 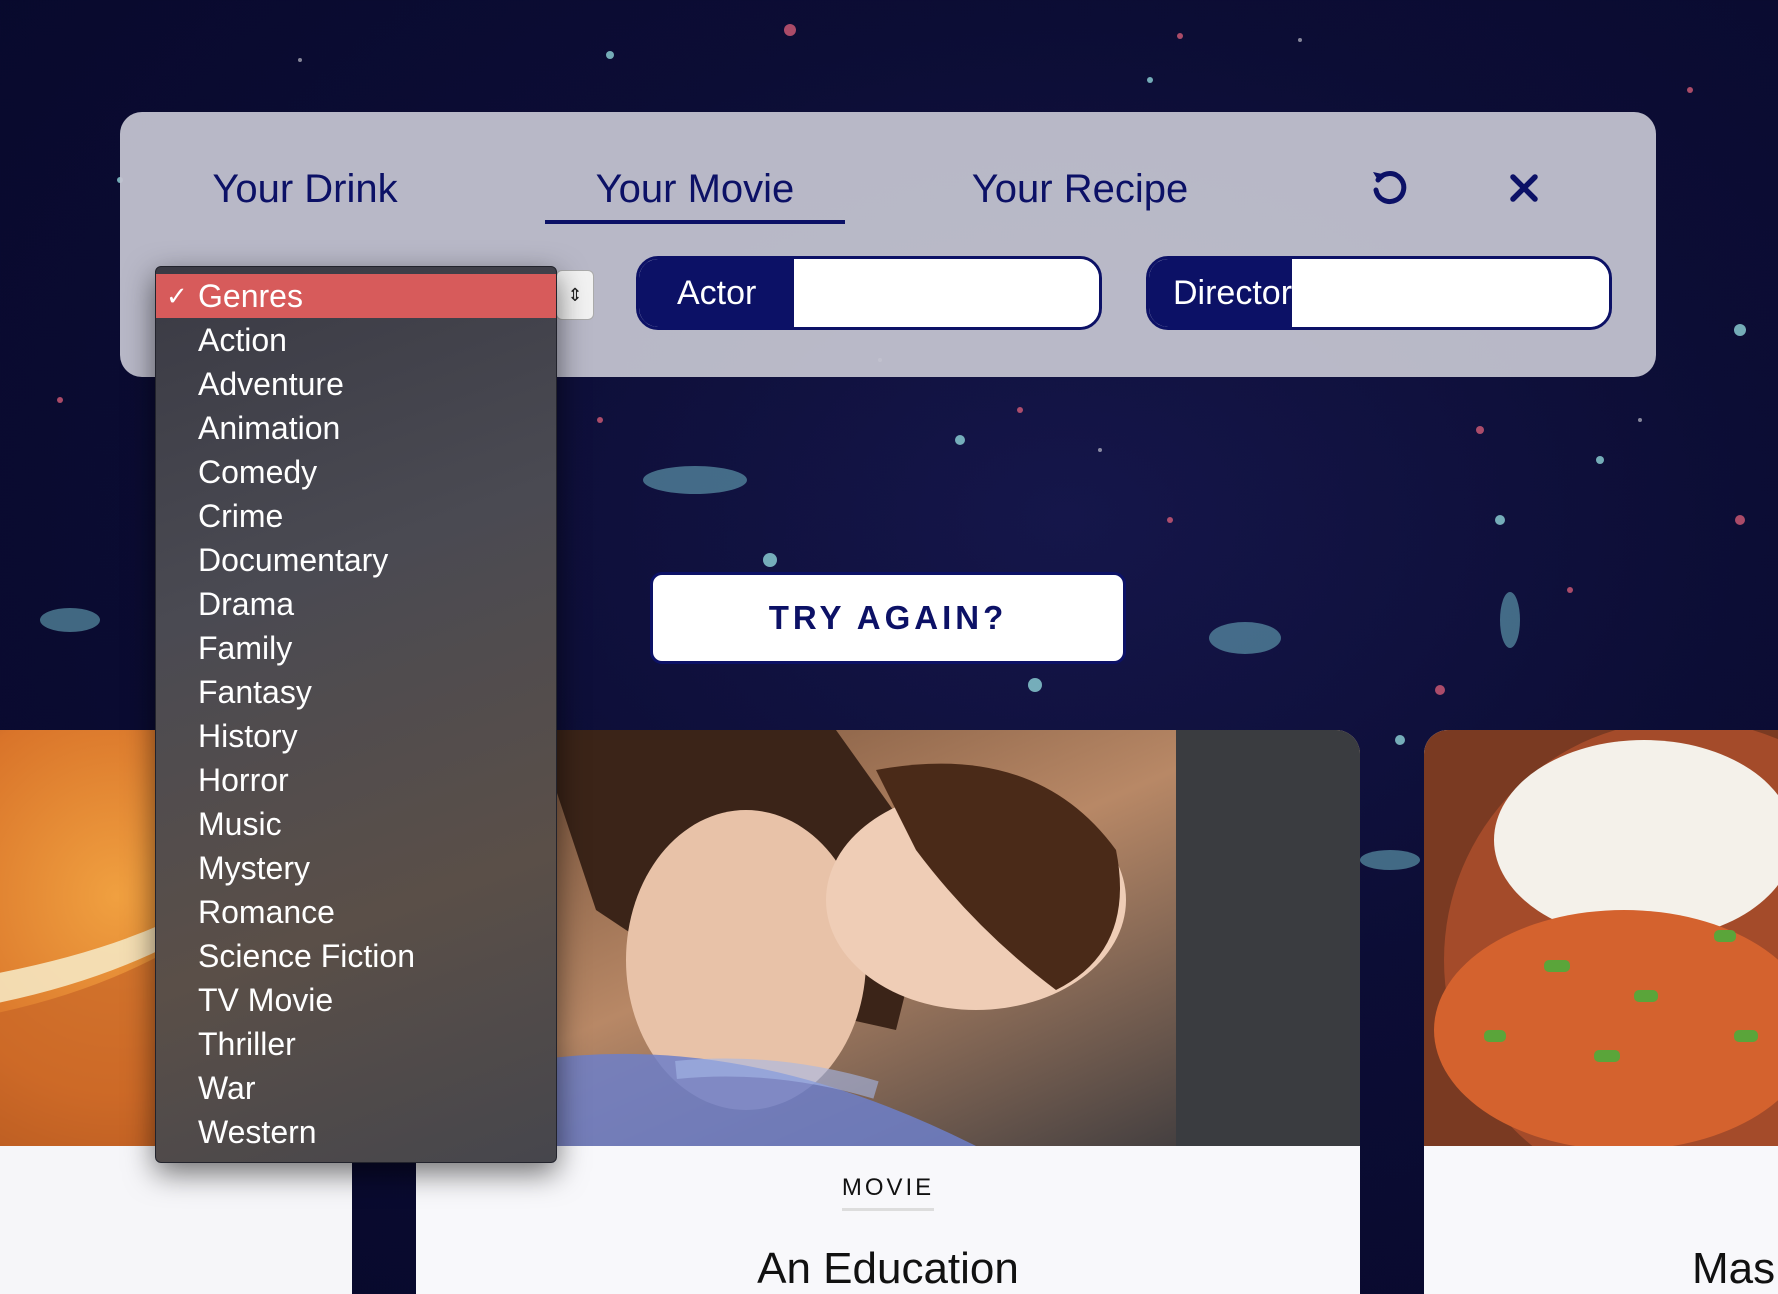 What do you see at coordinates (255, 691) in the screenshot?
I see `genre-option-label: Fantasy` at bounding box center [255, 691].